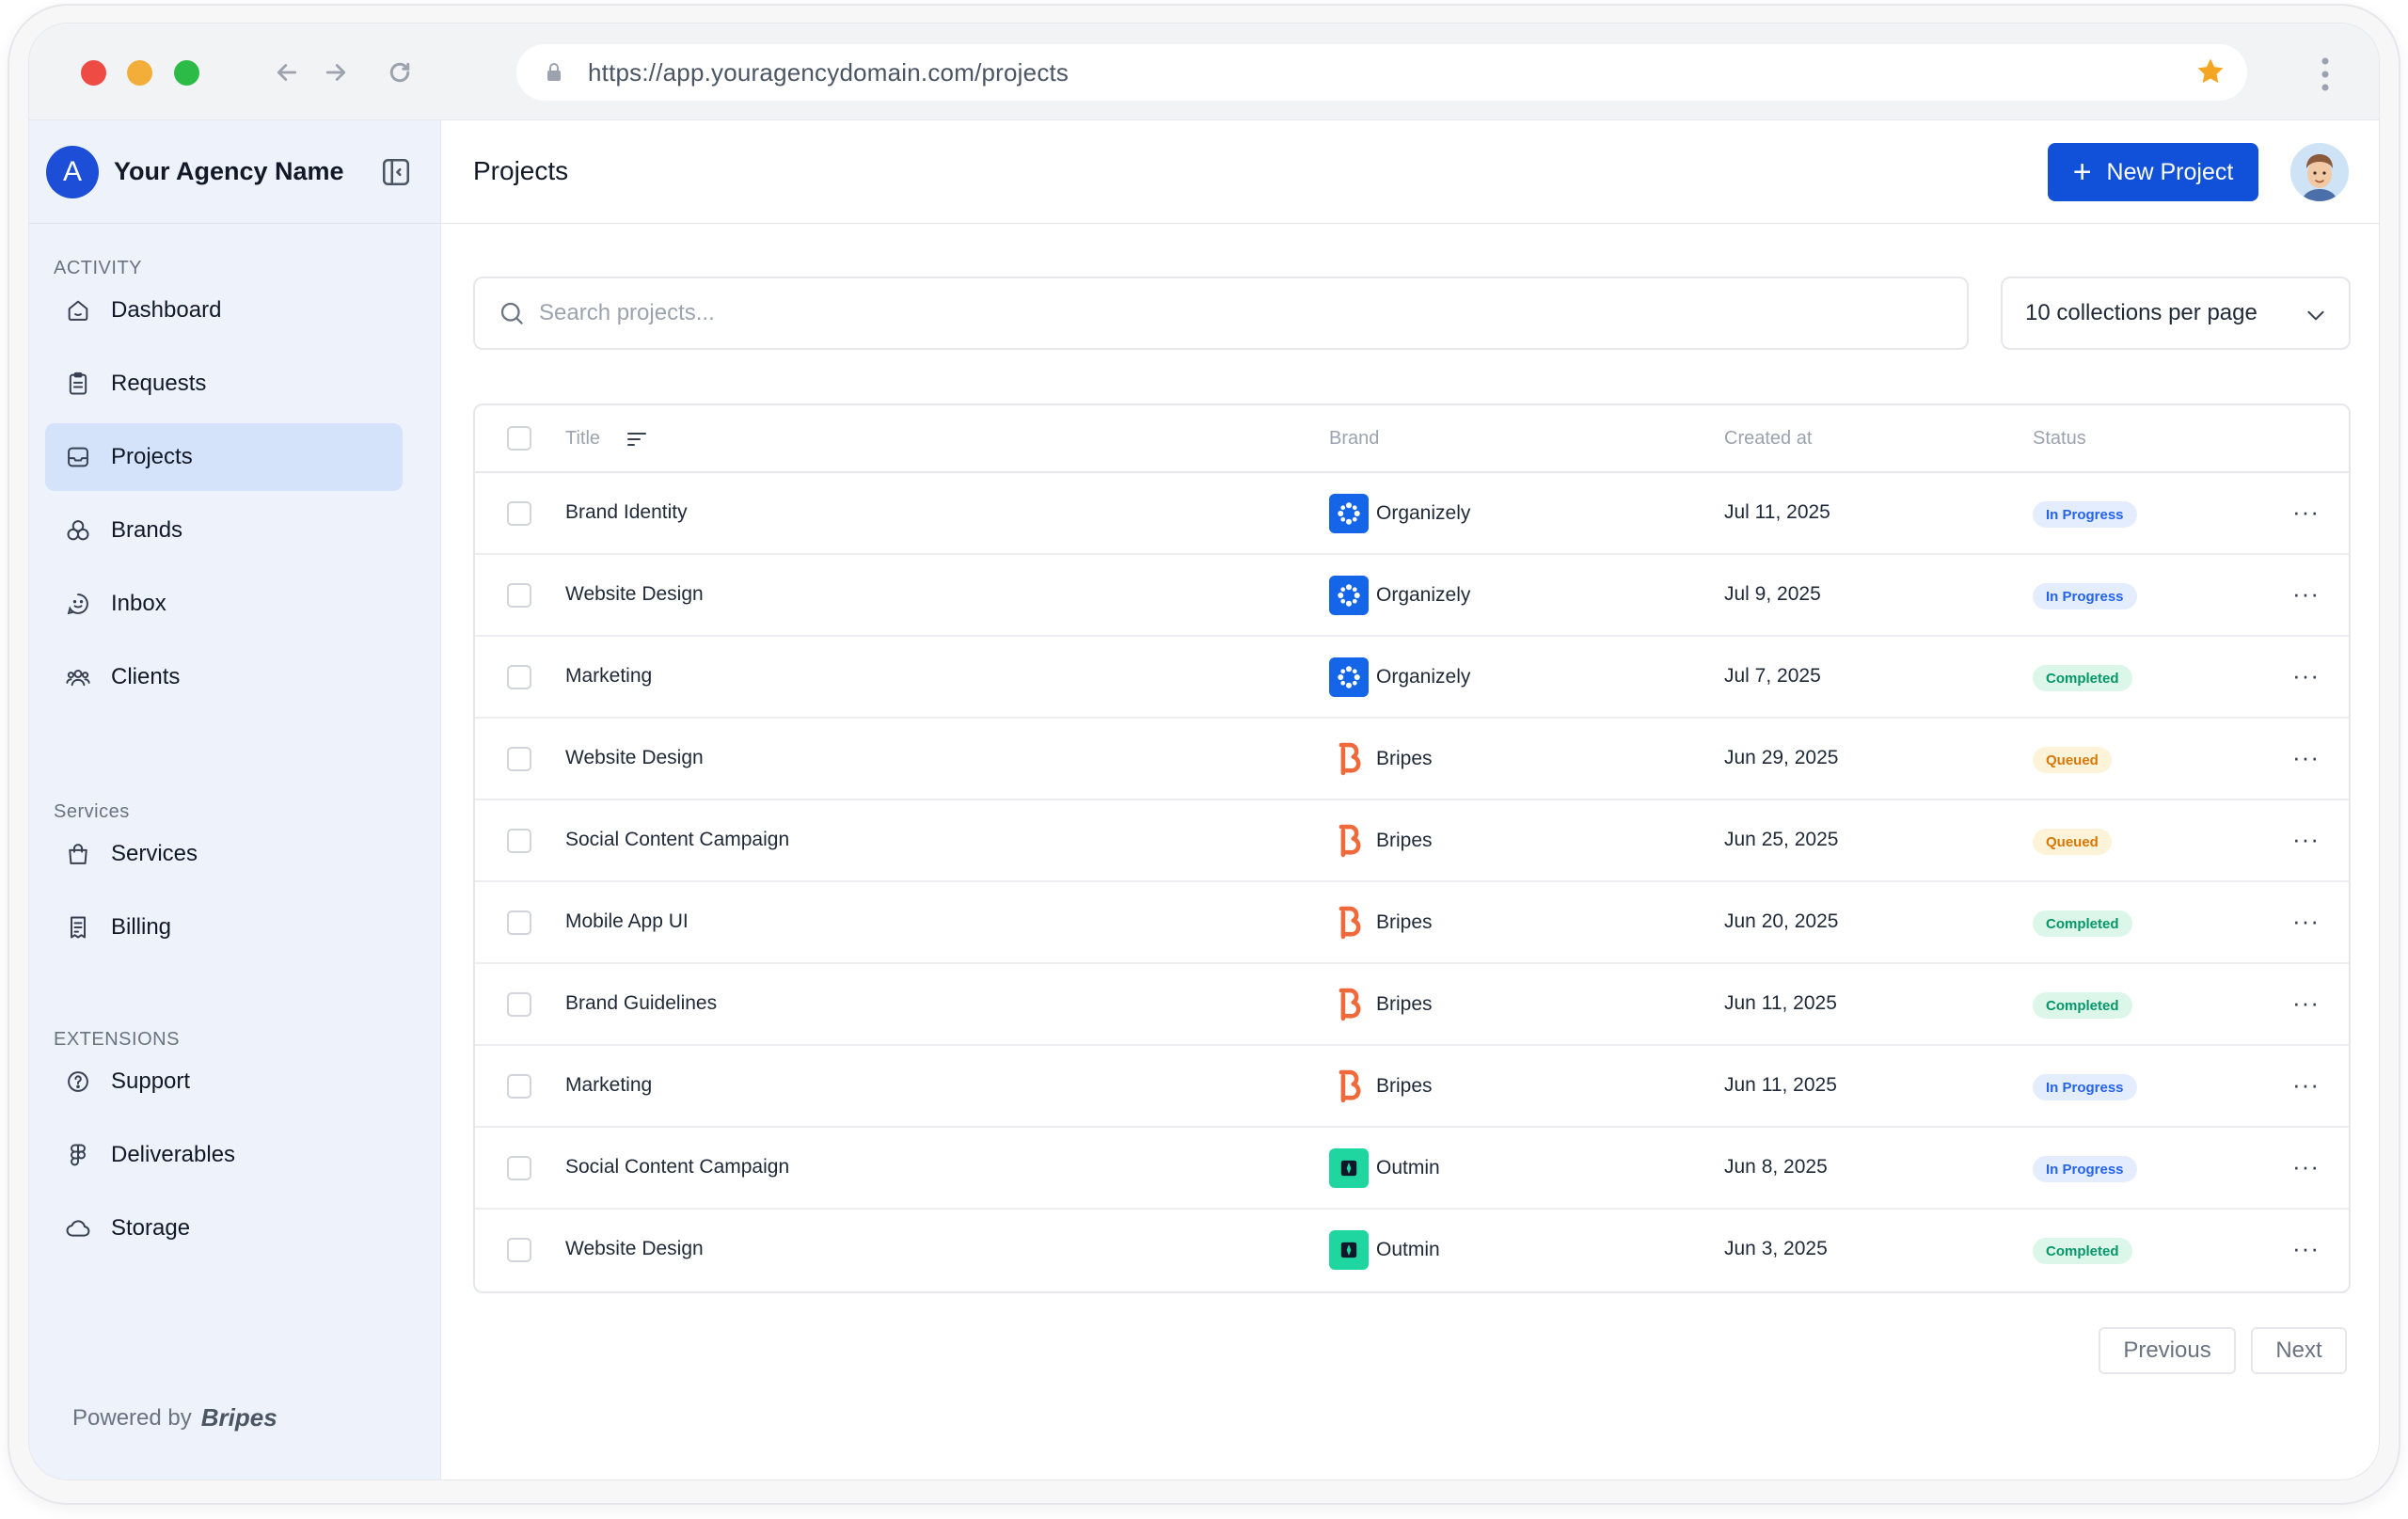 The width and height of the screenshot is (2408, 1519). What do you see at coordinates (224, 677) in the screenshot?
I see `sidebar-item-clients: Clients` at bounding box center [224, 677].